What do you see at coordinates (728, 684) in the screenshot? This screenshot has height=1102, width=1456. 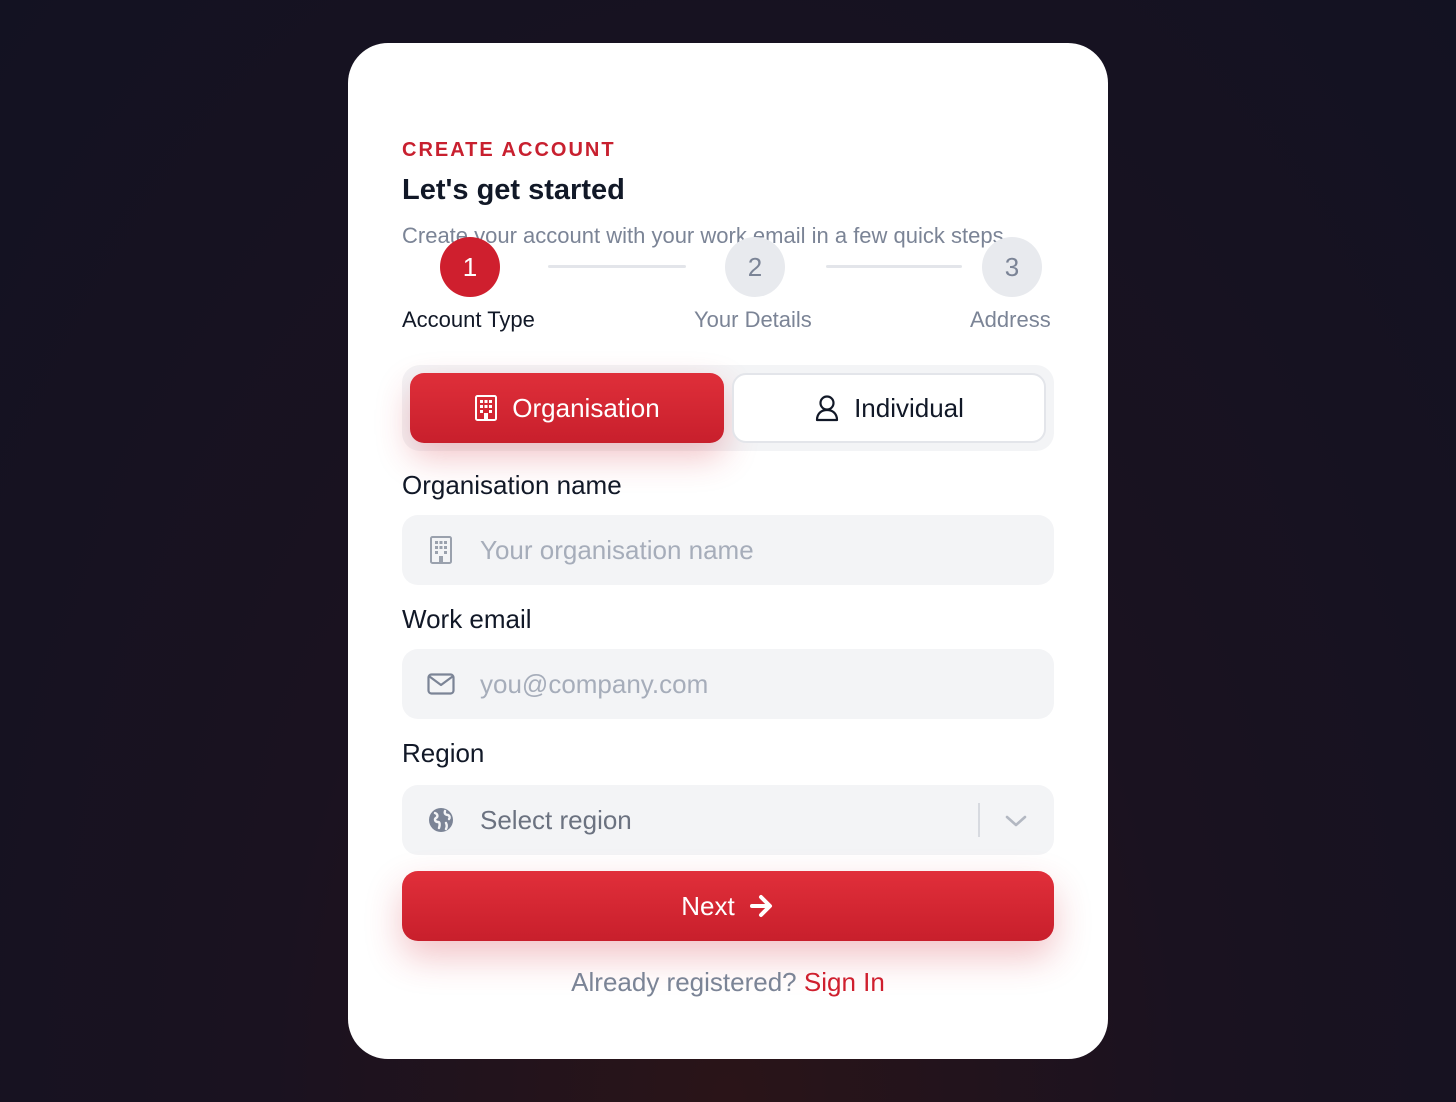 I see `email-input: you@company.com` at bounding box center [728, 684].